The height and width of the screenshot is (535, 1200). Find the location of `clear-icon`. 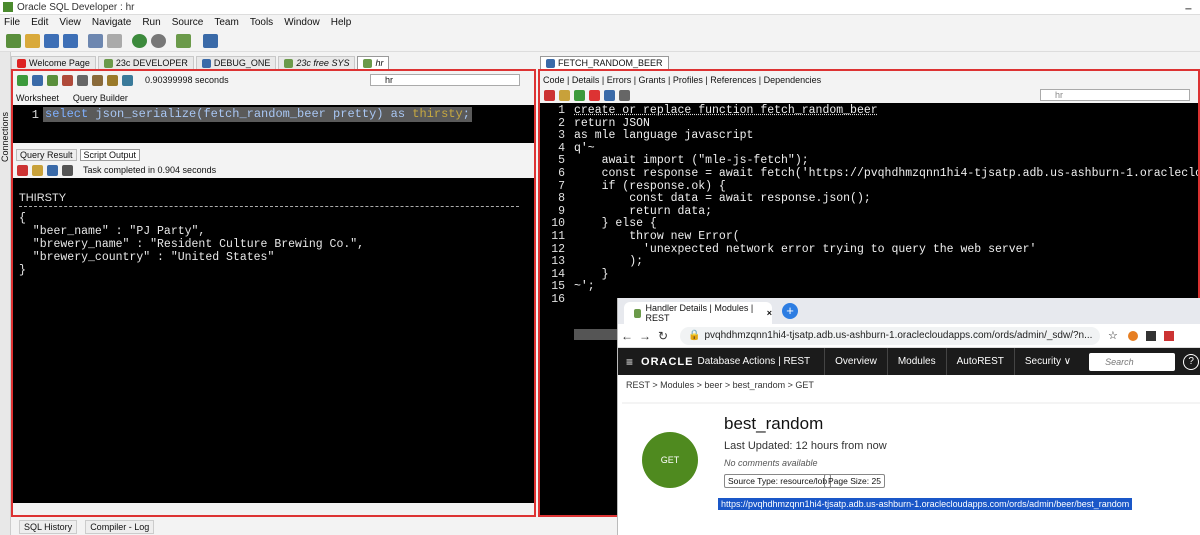

clear-icon is located at coordinates (112, 80).